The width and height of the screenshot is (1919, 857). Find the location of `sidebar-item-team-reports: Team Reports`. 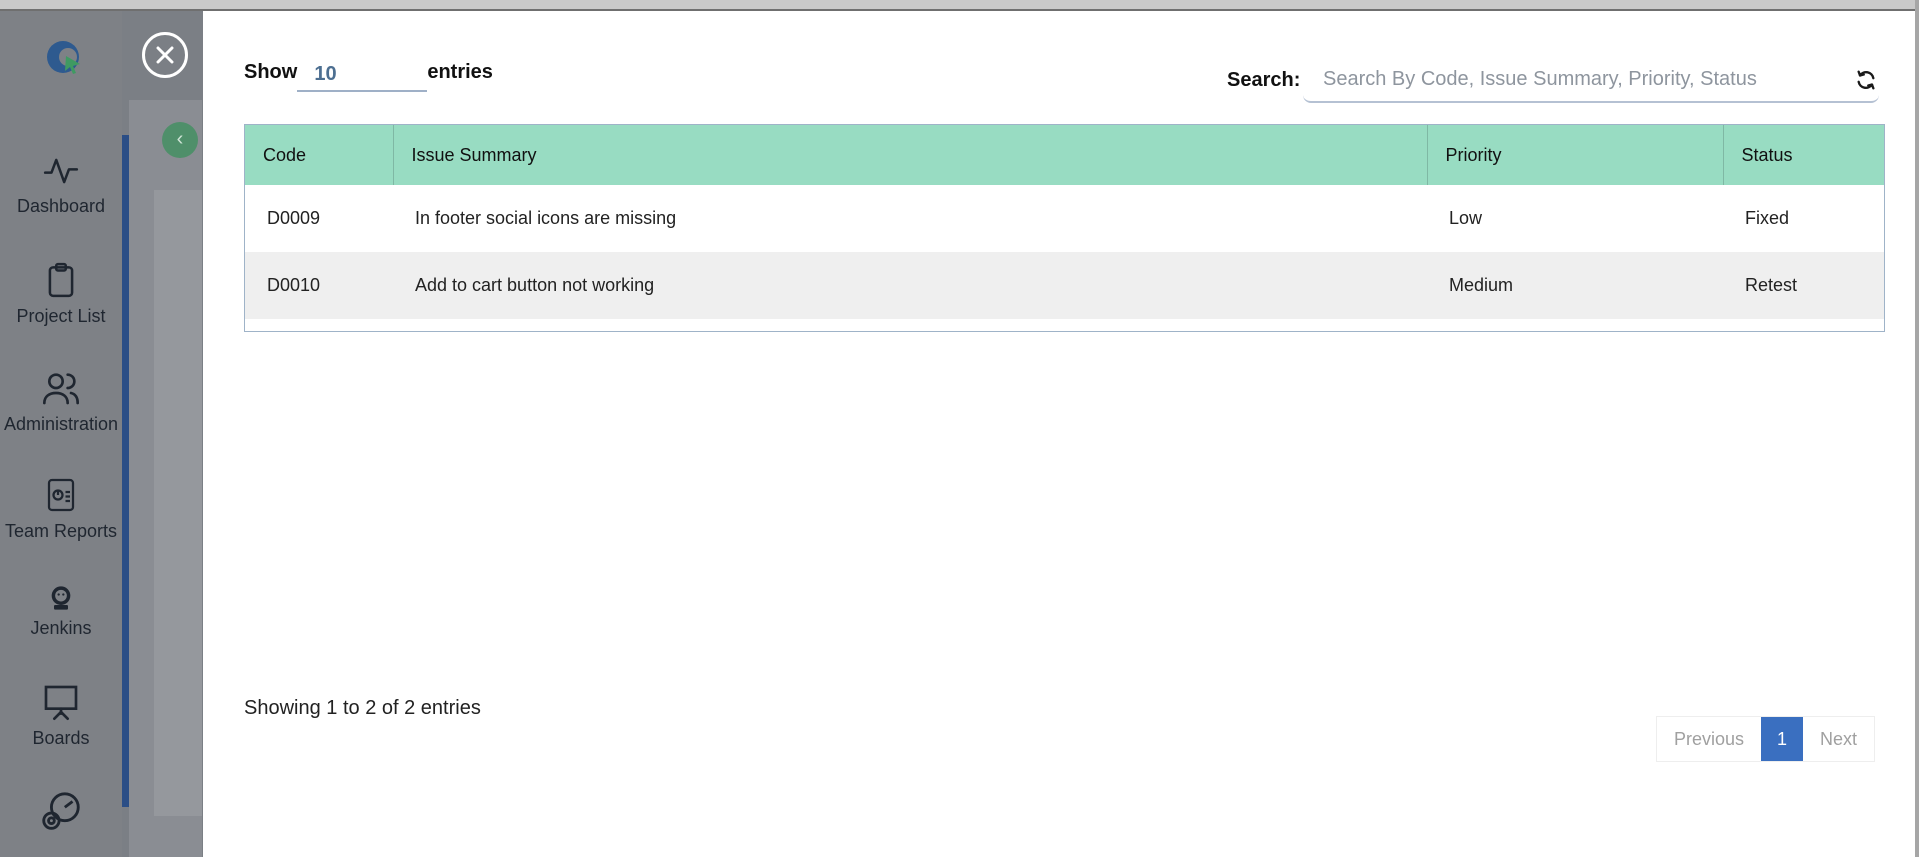

sidebar-item-team-reports: Team Reports is located at coordinates (61, 508).